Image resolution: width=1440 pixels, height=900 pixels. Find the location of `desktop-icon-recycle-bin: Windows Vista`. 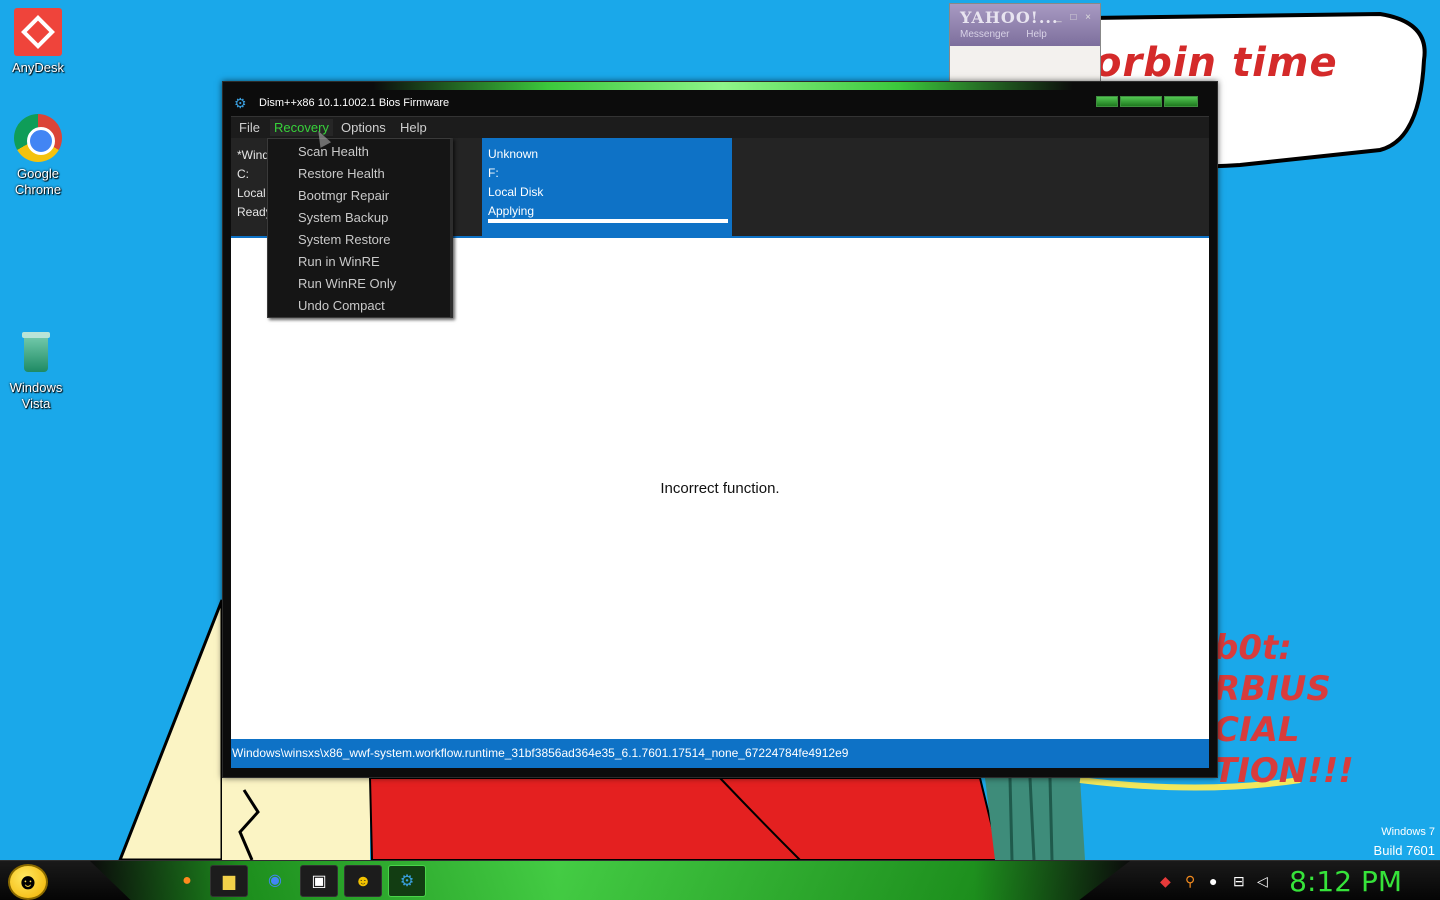

desktop-icon-recycle-bin: Windows Vista is located at coordinates (36, 370).